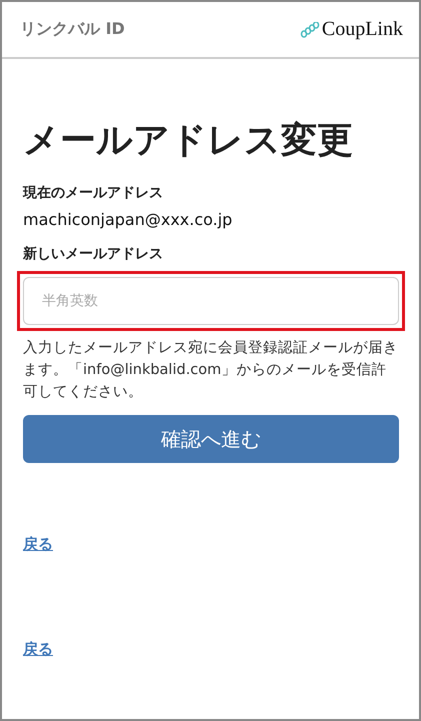 Image resolution: width=421 pixels, height=721 pixels. Describe the element at coordinates (93, 254) in the screenshot. I see `field-label: 新しいメールアドレス` at that location.